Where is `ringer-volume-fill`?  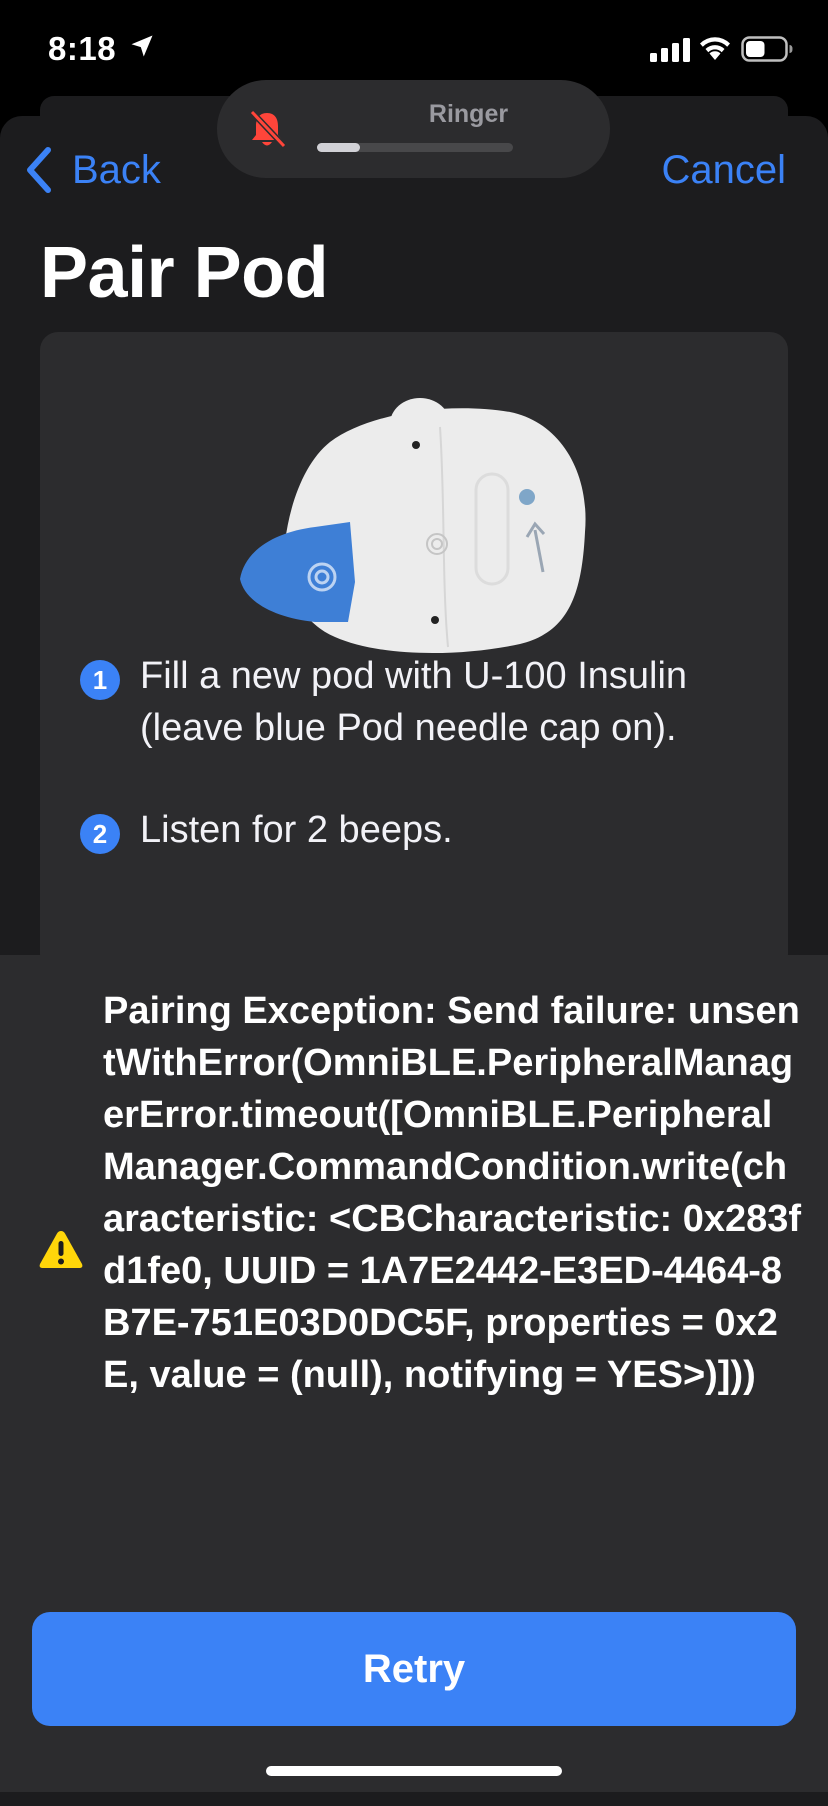
ringer-volume-fill is located at coordinates (339, 147).